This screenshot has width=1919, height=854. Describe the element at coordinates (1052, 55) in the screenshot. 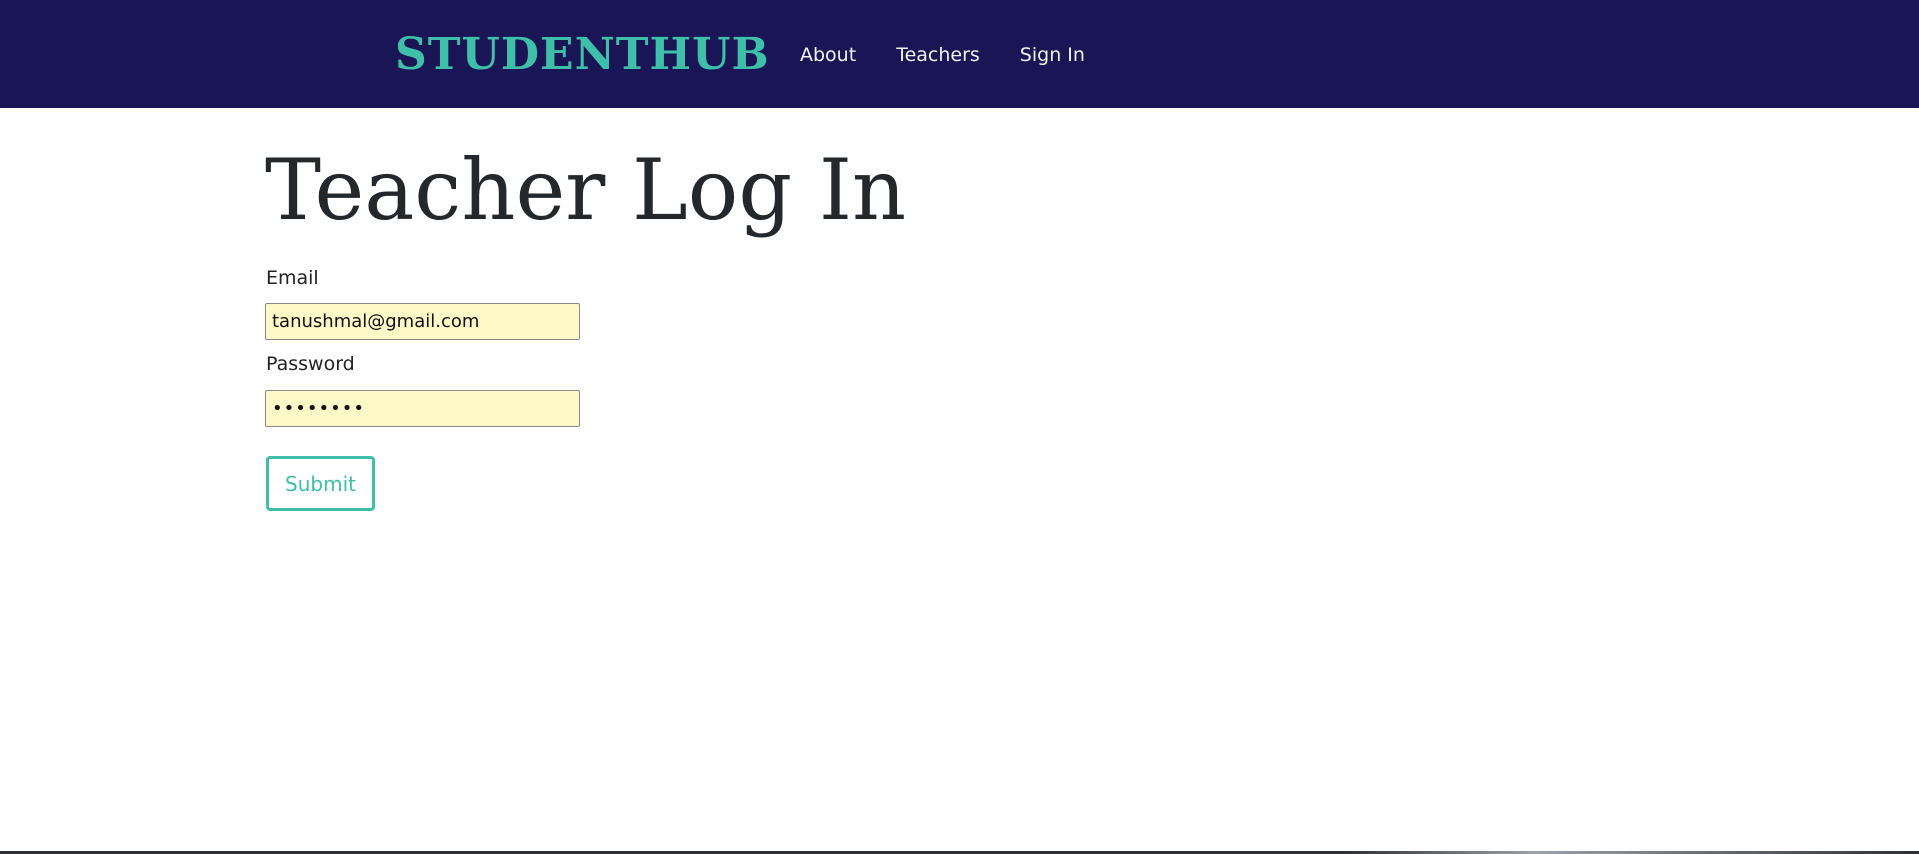

I see `nav-link-sign-in: Sign In` at that location.